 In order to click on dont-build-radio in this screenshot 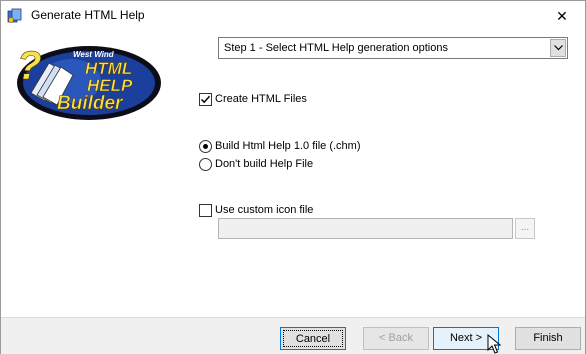, I will do `click(205, 164)`.